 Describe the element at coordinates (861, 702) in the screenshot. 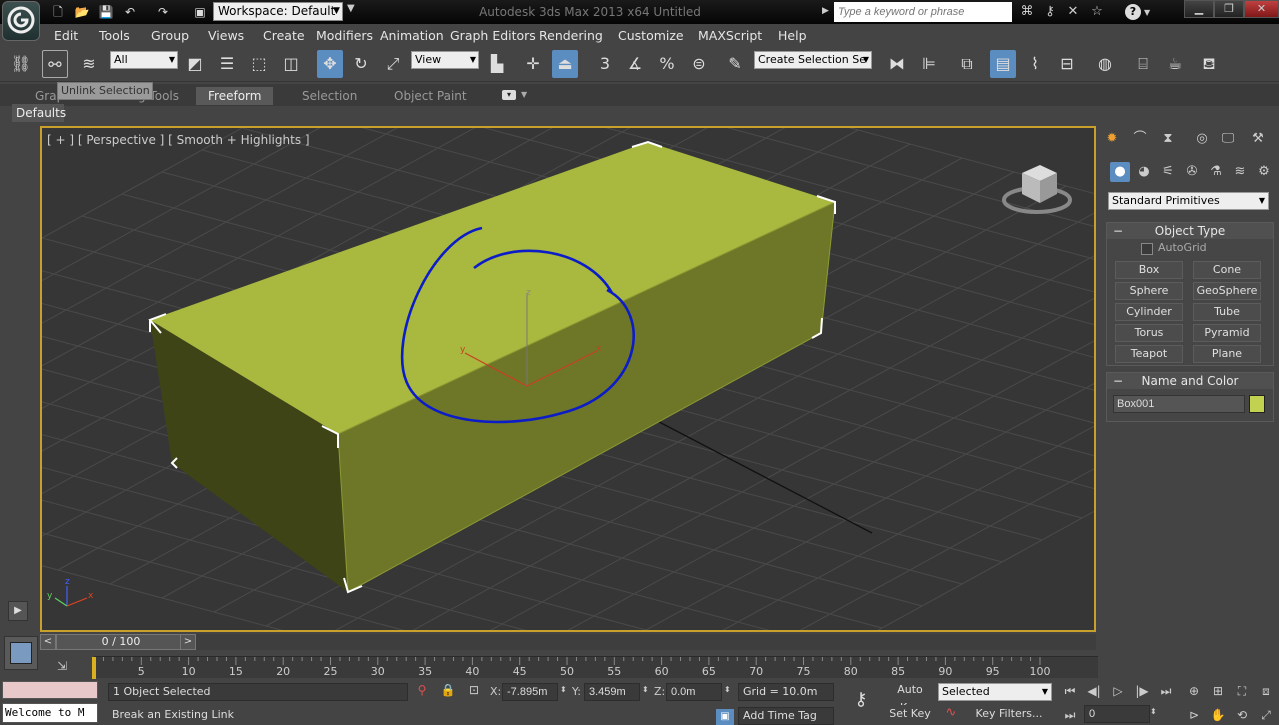

I see `set-keys-key-icon: ⚷` at that location.